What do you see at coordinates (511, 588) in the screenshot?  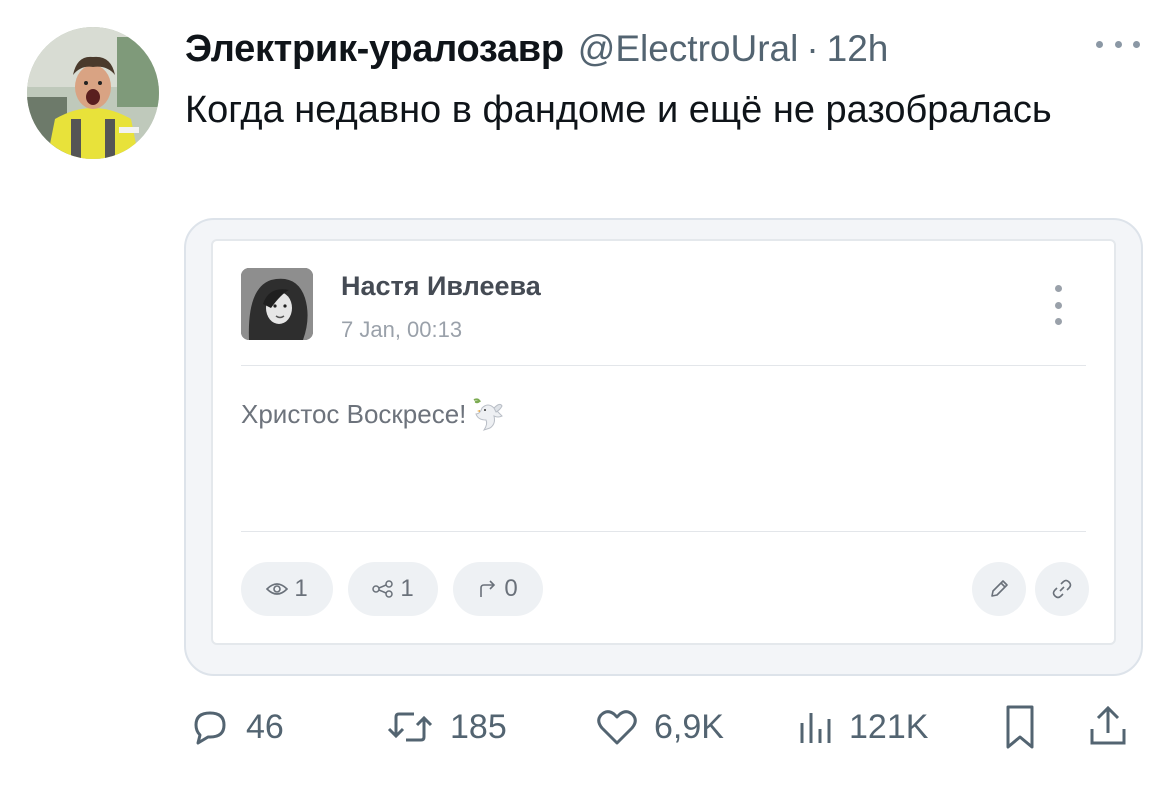 I see `forwards-count: 0` at bounding box center [511, 588].